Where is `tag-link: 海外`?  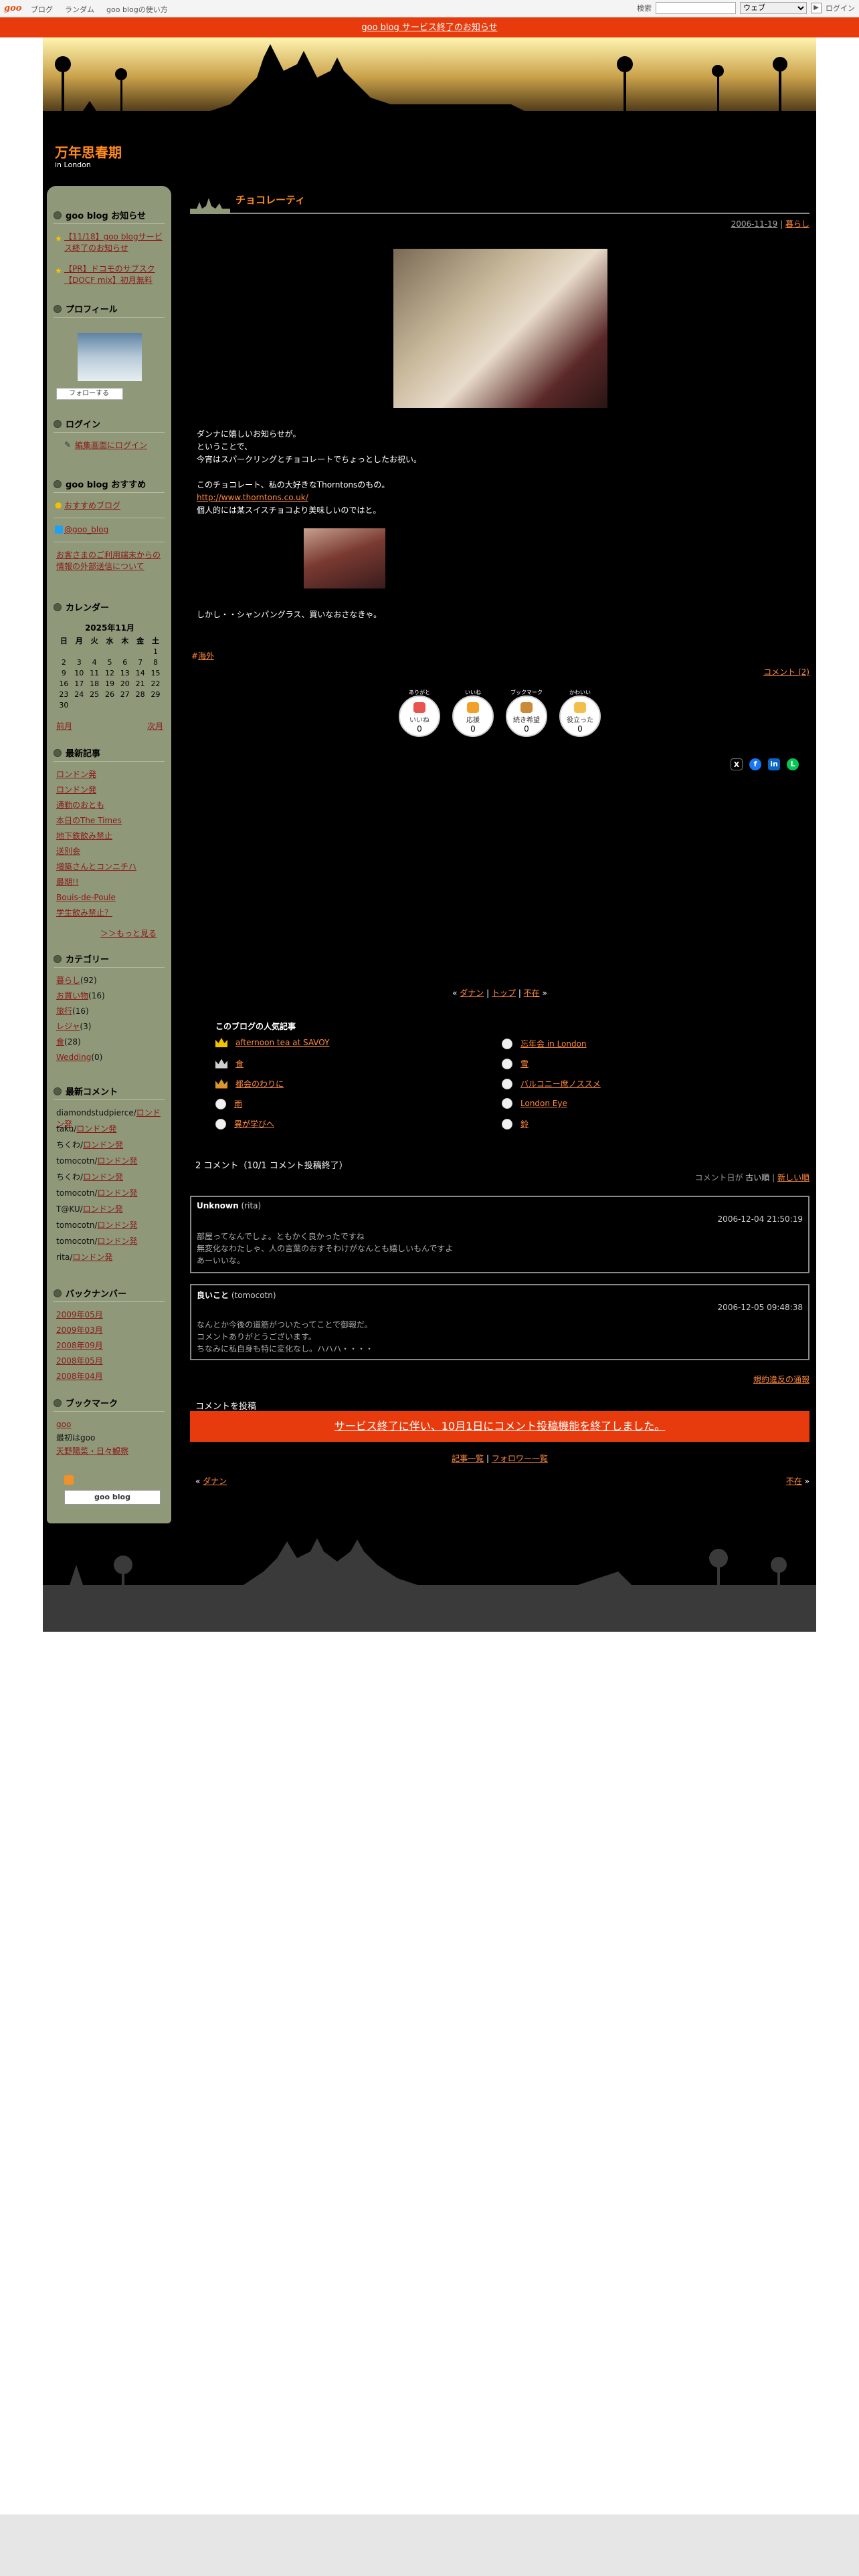 tag-link: 海外 is located at coordinates (206, 656).